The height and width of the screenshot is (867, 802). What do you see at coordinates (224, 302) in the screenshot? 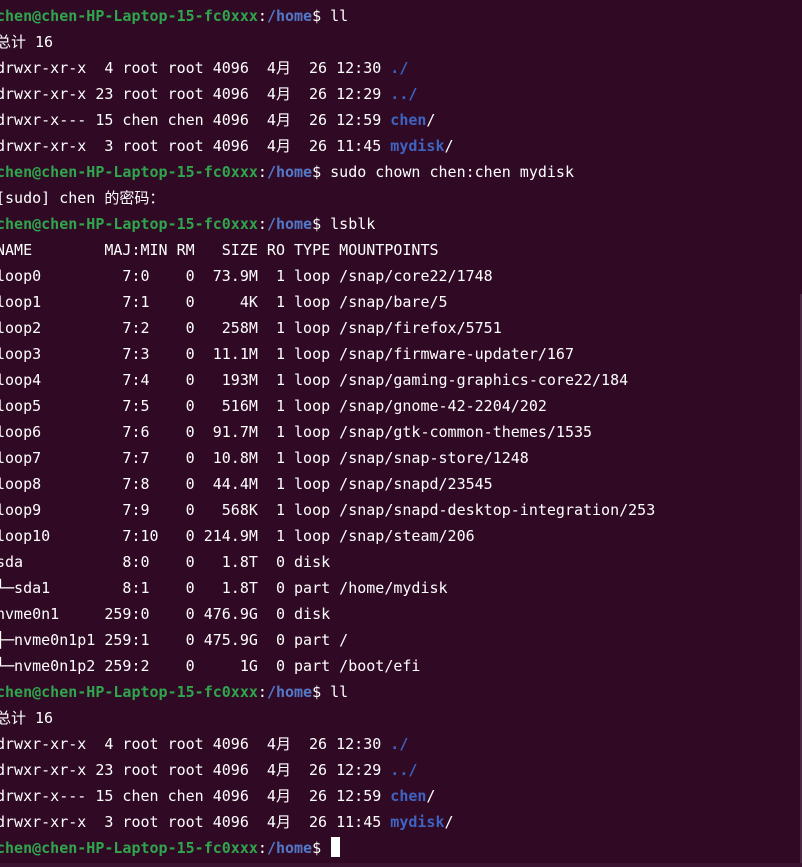
I see `output-text: loop1 7:1 0 4K 1 loop /snap/bare/5` at bounding box center [224, 302].